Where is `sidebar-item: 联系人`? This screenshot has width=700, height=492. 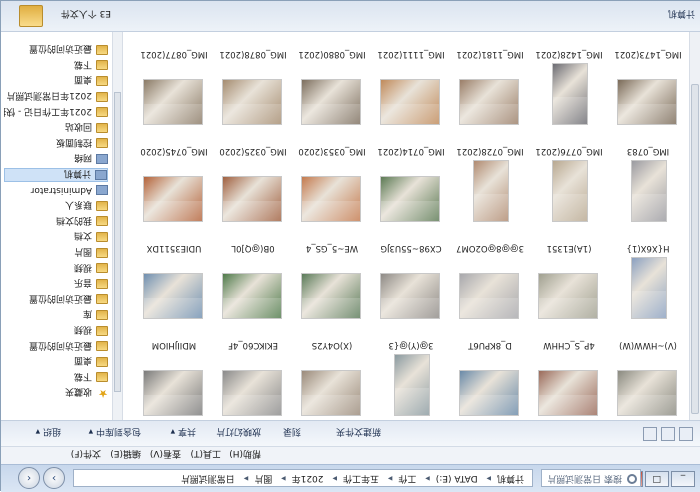 sidebar-item: 联系人 is located at coordinates (56, 206).